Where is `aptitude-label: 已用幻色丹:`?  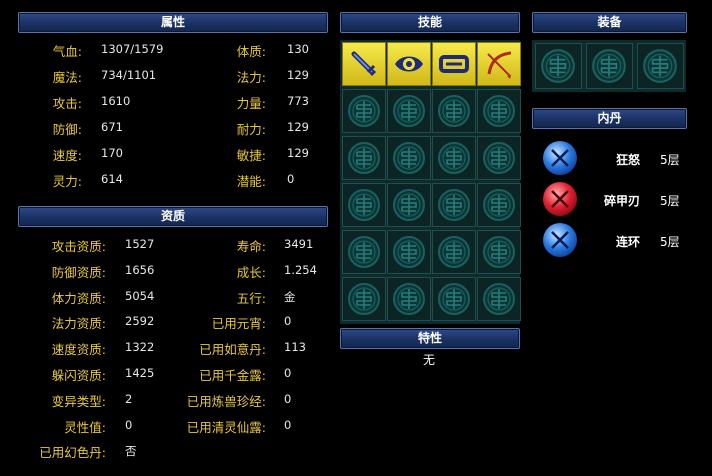 aptitude-label: 已用幻色丹: is located at coordinates (72, 453).